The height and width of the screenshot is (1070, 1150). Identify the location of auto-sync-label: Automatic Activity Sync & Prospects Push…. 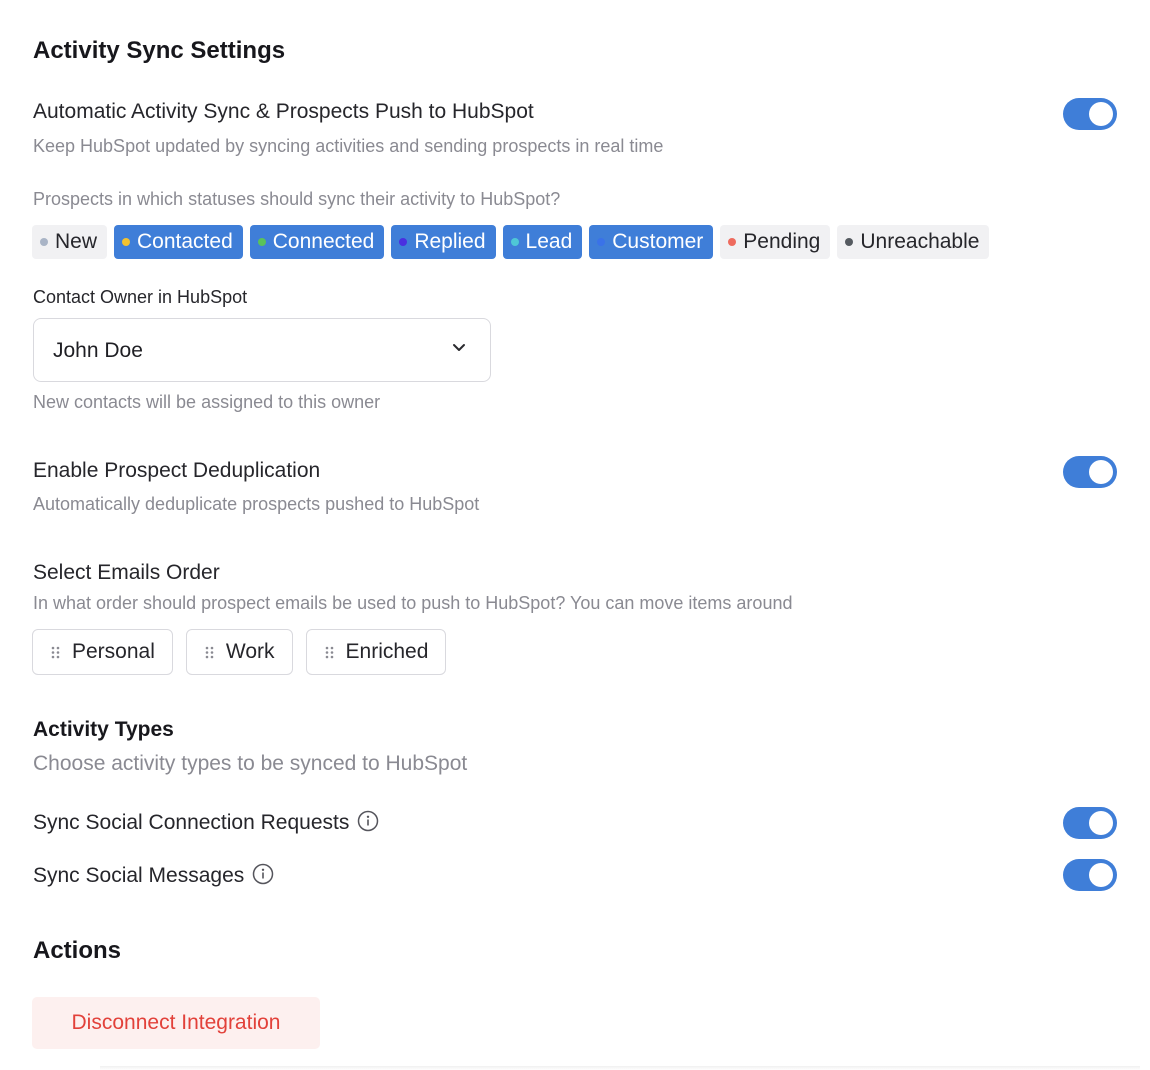
(283, 111).